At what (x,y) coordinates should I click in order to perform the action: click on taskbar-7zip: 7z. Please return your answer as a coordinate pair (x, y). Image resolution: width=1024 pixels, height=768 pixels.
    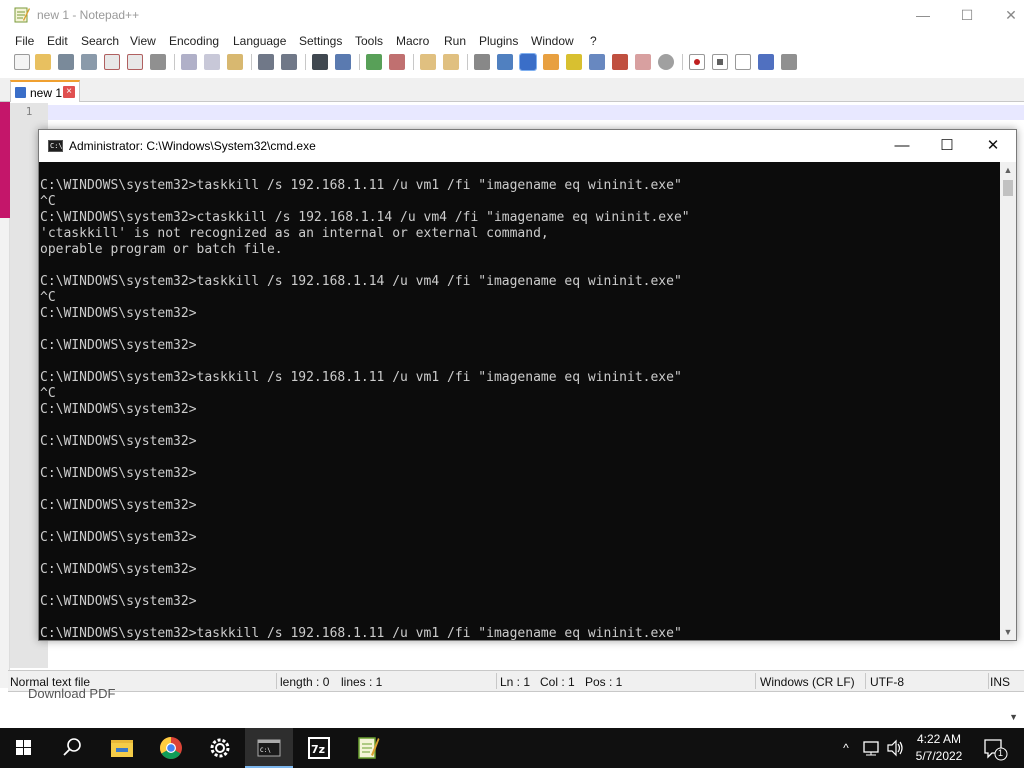
    Looking at the image, I should click on (319, 748).